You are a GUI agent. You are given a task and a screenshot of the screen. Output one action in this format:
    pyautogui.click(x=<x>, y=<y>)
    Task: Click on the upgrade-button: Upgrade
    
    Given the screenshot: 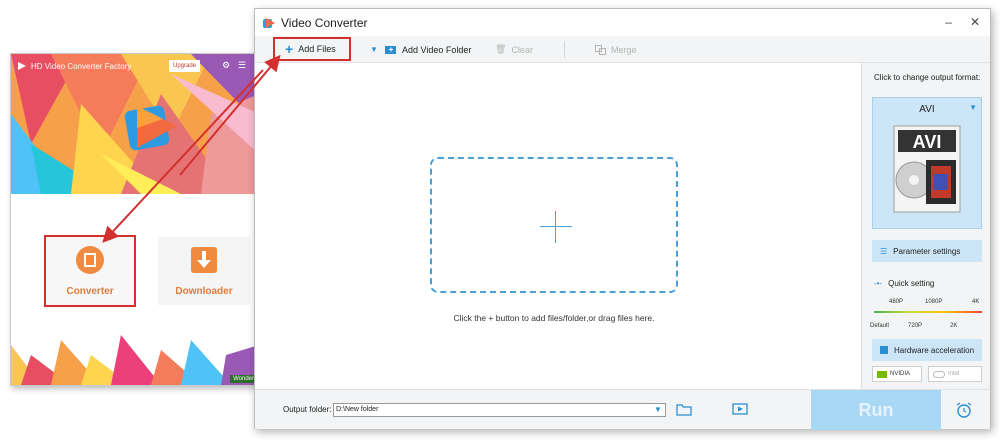 What is the action you would take?
    pyautogui.click(x=185, y=66)
    